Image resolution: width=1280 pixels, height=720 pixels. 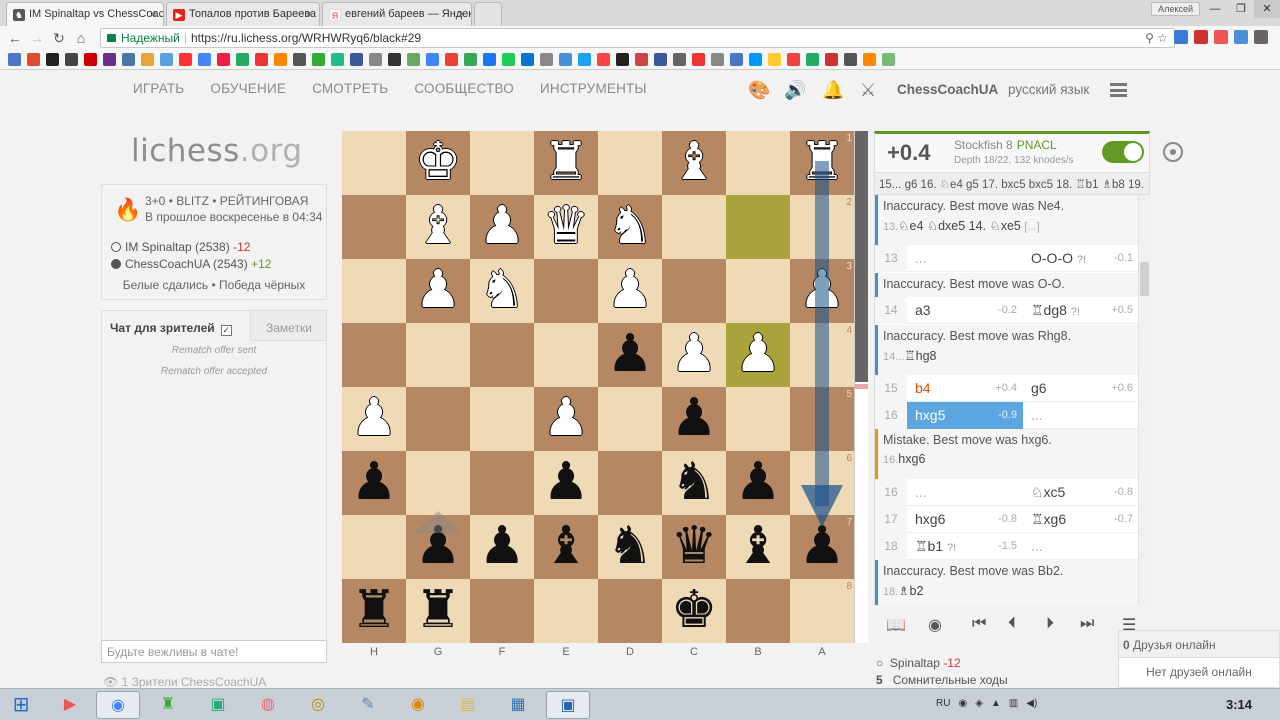 I want to click on tab-notes: Заметки, so click(x=288, y=326).